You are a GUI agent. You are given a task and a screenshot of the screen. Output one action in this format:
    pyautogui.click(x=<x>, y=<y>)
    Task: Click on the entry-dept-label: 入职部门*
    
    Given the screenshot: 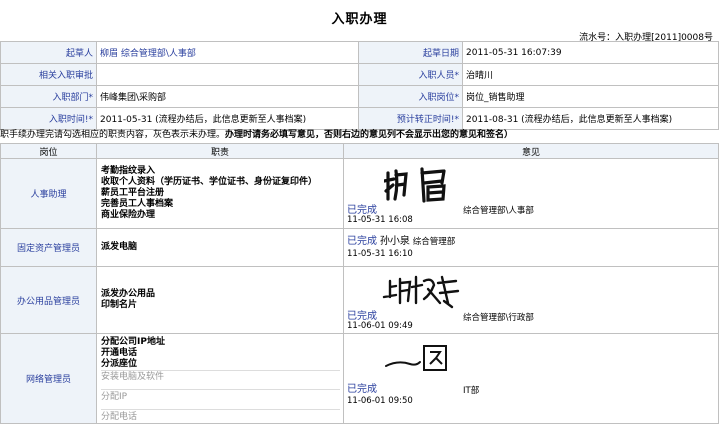 What is the action you would take?
    pyautogui.click(x=48, y=96)
    